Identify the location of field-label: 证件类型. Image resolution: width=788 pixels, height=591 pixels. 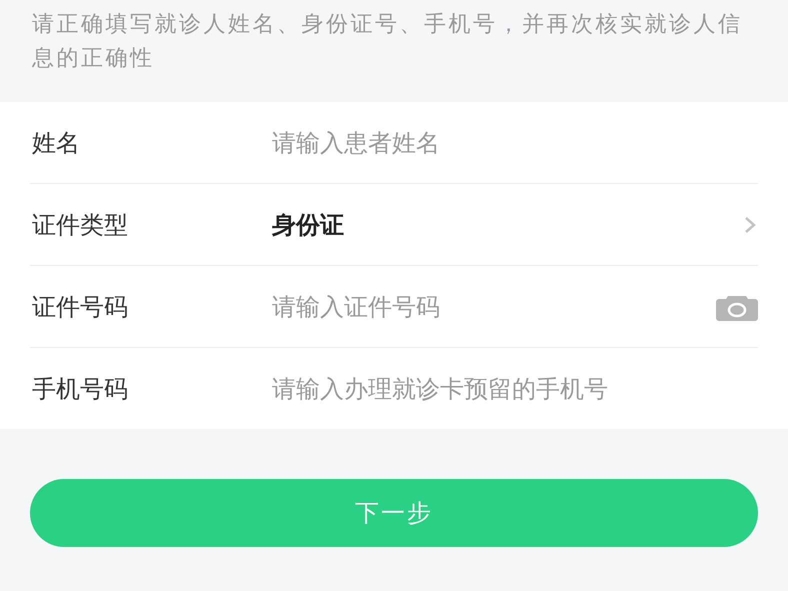
(80, 225).